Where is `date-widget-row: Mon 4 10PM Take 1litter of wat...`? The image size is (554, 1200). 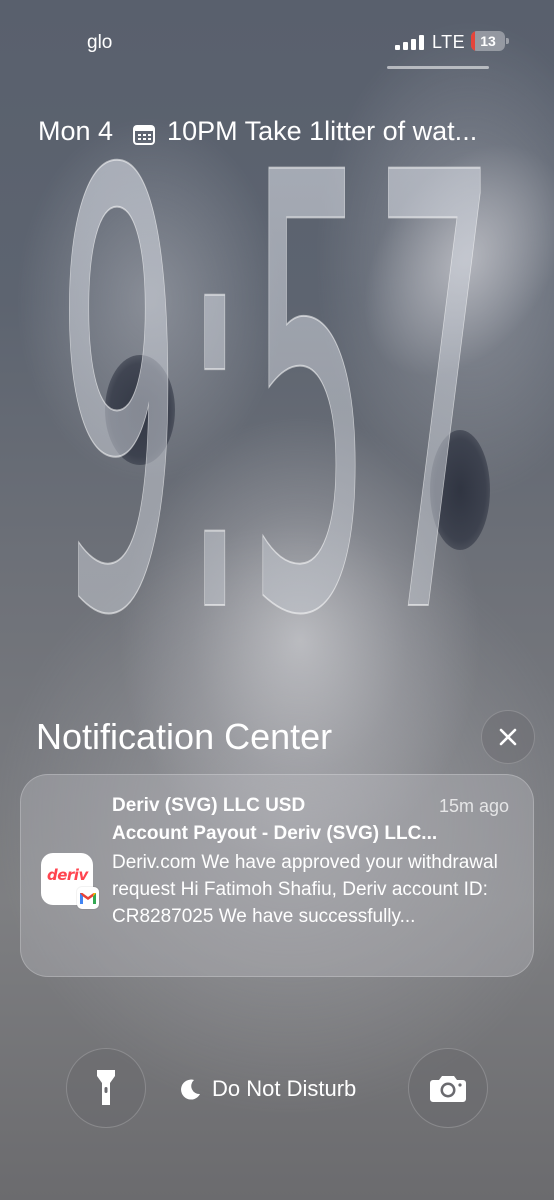
date-widget-row: Mon 4 10PM Take 1litter of wat... is located at coordinates (257, 131).